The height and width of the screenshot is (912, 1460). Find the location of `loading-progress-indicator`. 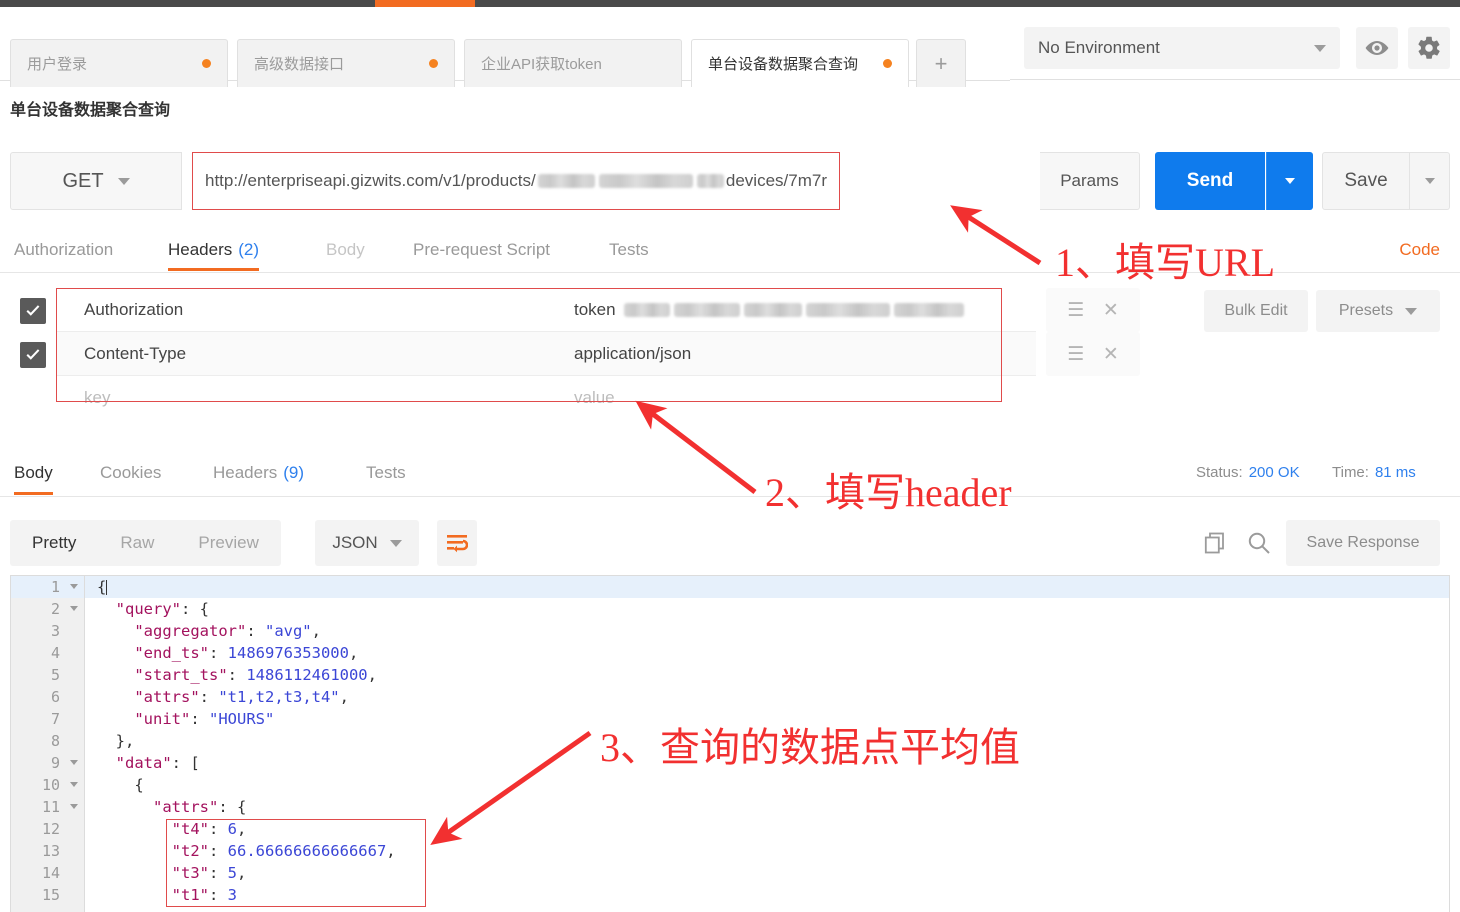

loading-progress-indicator is located at coordinates (425, 3).